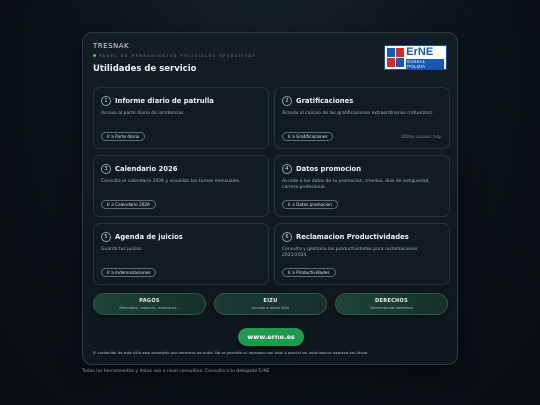 This screenshot has height=405, width=540. I want to click on card-number: 3, so click(106, 169).